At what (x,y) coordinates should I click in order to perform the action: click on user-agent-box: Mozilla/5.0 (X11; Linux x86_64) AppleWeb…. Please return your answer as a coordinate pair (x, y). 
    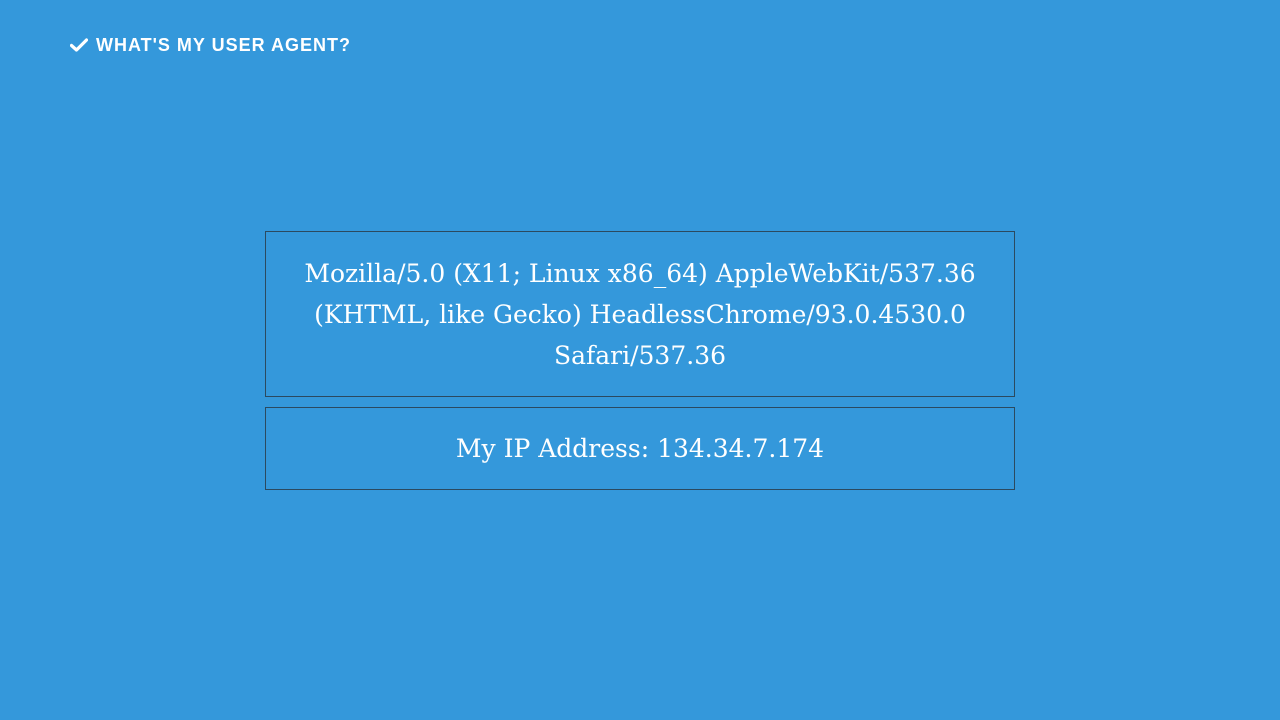
    Looking at the image, I should click on (640, 314).